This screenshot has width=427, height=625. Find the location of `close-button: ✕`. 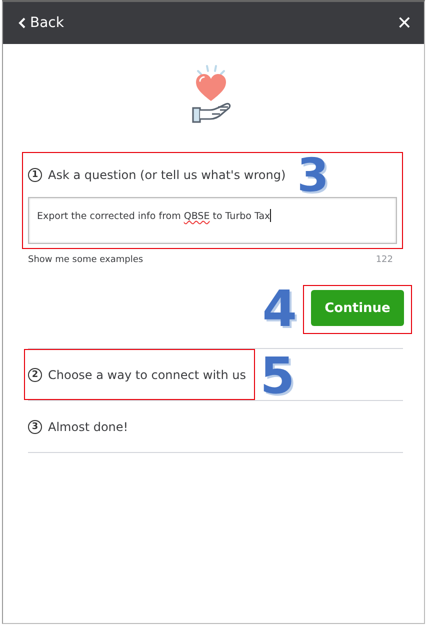

close-button: ✕ is located at coordinates (404, 23).